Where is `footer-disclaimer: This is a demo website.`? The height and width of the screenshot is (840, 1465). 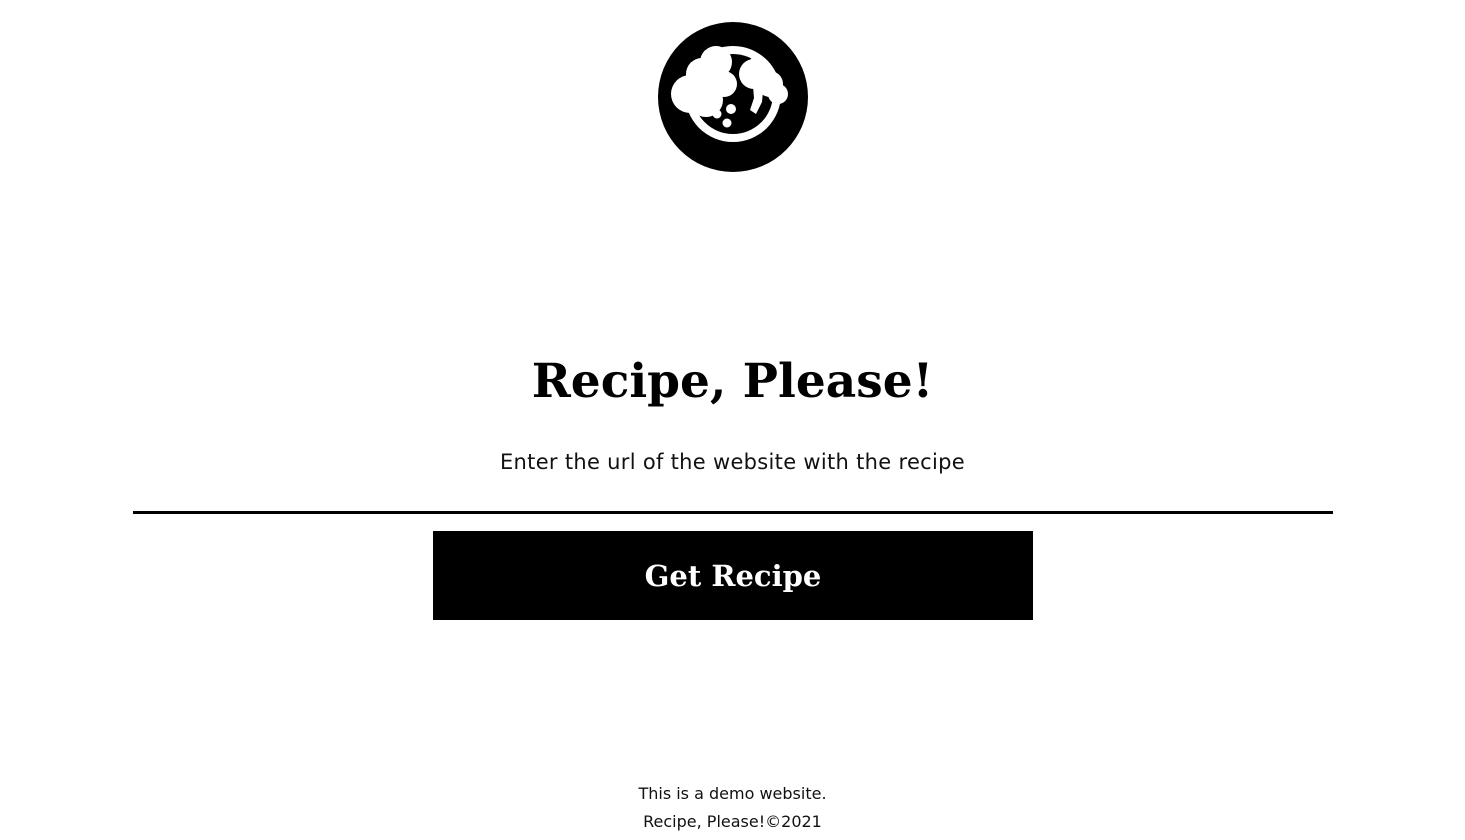 footer-disclaimer: This is a demo website. is located at coordinates (732, 793).